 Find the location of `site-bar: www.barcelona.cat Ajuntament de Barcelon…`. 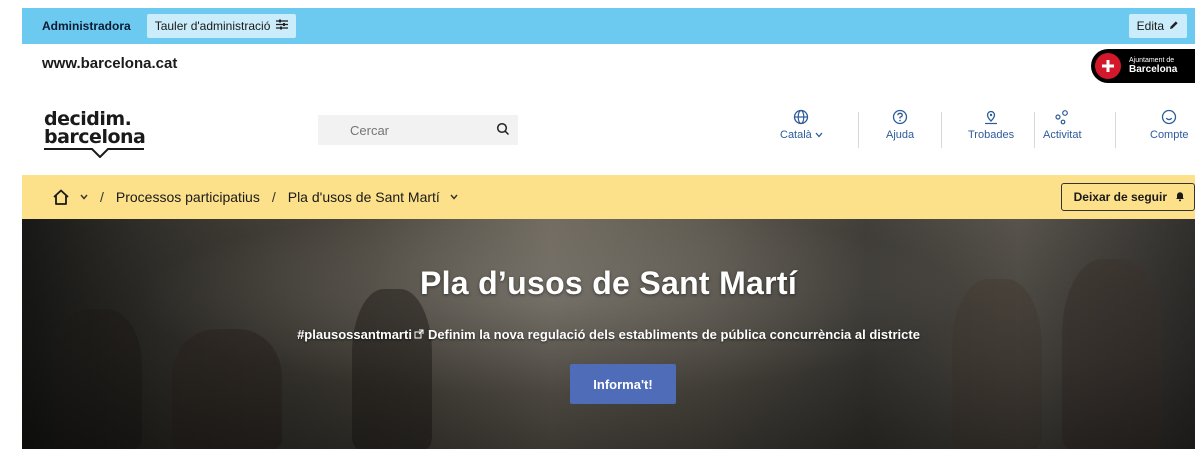

site-bar: www.barcelona.cat Ajuntament de Barcelon… is located at coordinates (608, 63).